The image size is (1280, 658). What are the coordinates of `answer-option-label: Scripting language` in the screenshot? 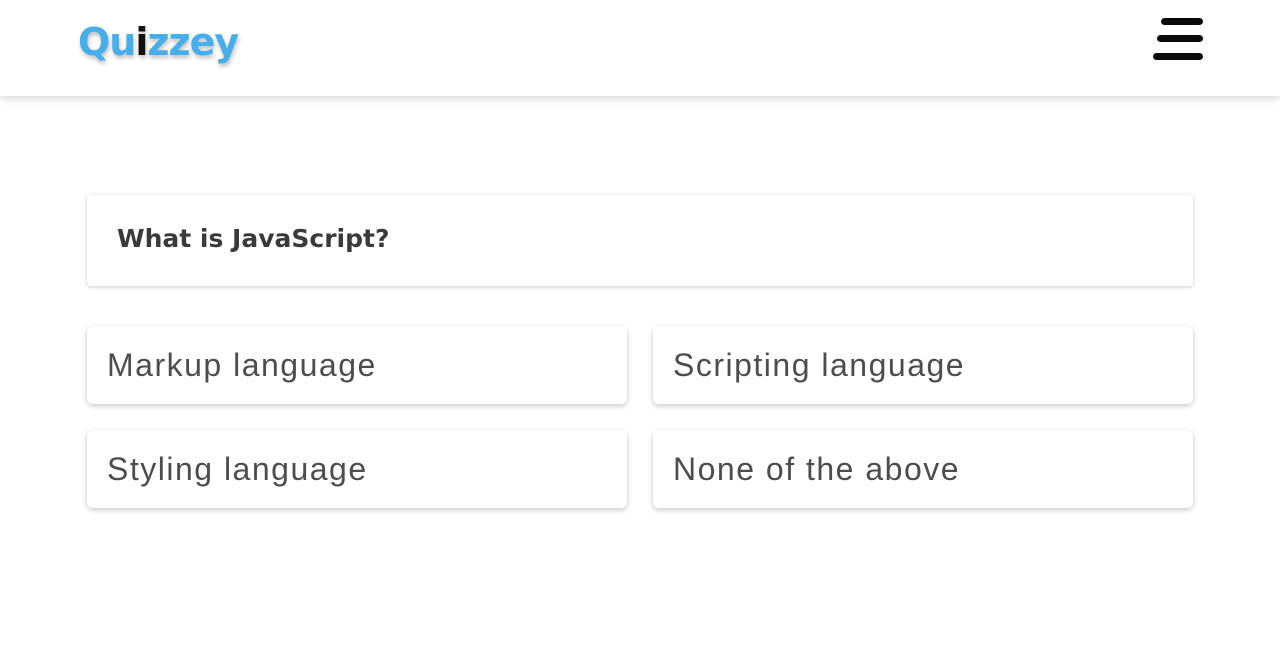 It's located at (819, 365).